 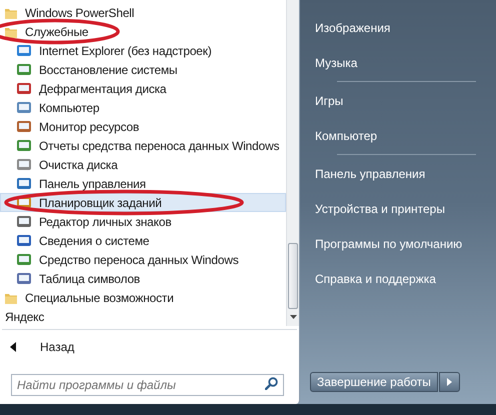 I want to click on program-item: Редактор личных знаков, so click(x=143, y=221).